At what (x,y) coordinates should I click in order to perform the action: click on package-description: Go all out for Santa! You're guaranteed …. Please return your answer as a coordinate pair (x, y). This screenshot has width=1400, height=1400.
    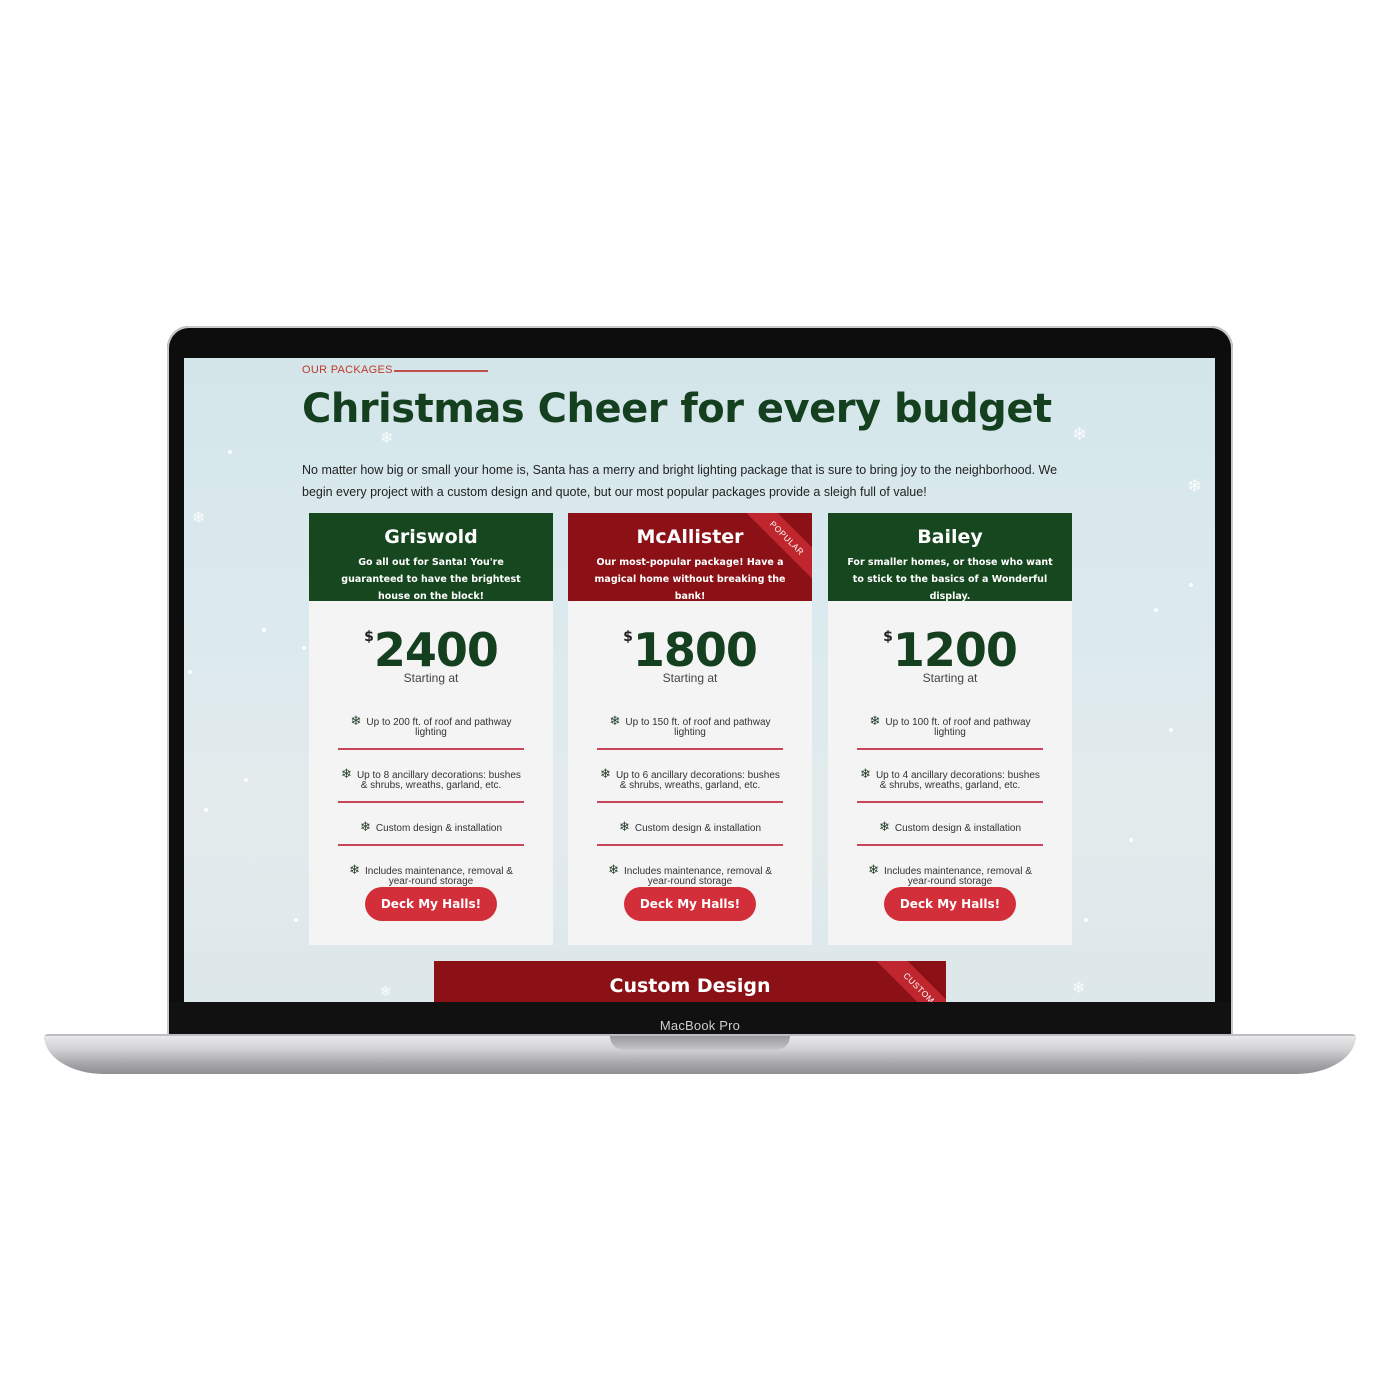
    Looking at the image, I should click on (431, 579).